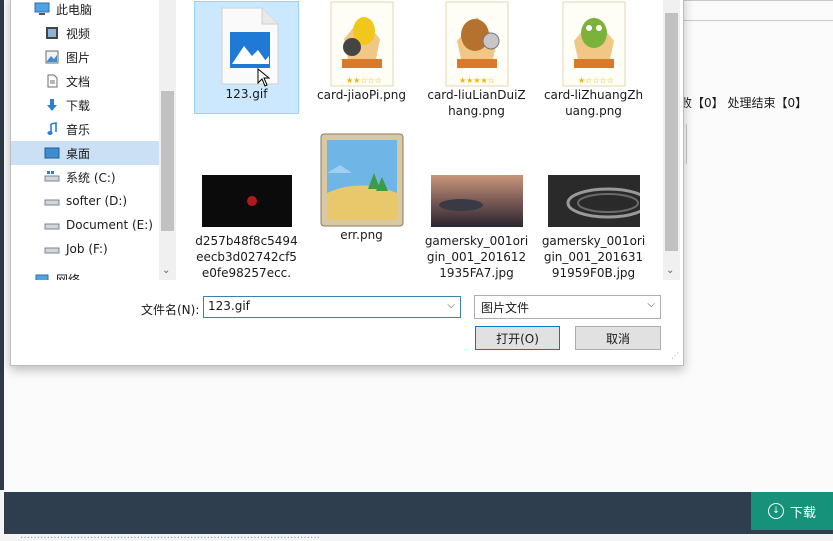 The width and height of the screenshot is (833, 541). I want to click on navigation-scrollbar: ⌄, so click(167, 140).